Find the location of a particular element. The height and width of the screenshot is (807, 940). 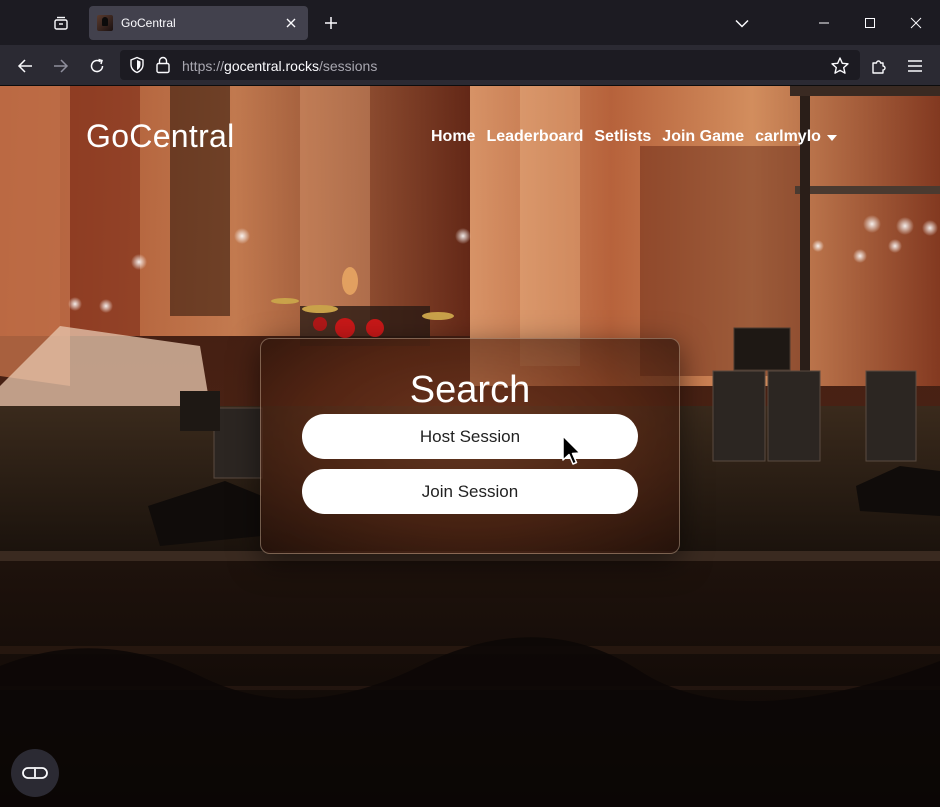

maximize-button is located at coordinates (870, 22).